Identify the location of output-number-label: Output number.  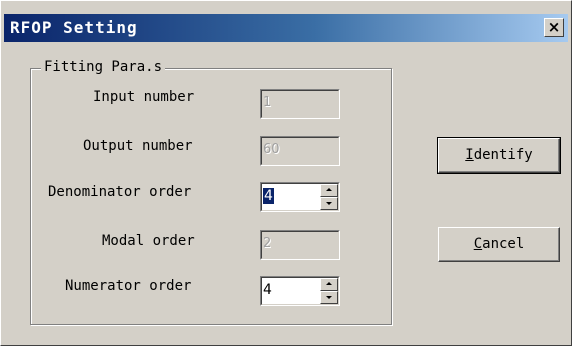
(138, 146).